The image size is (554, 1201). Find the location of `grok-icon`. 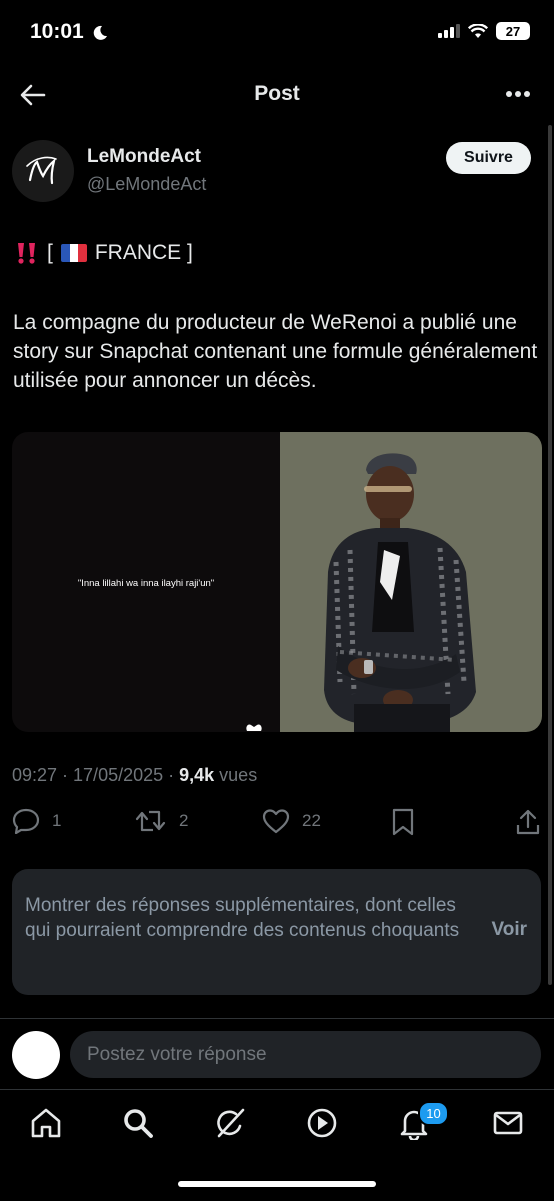

grok-icon is located at coordinates (230, 1123).